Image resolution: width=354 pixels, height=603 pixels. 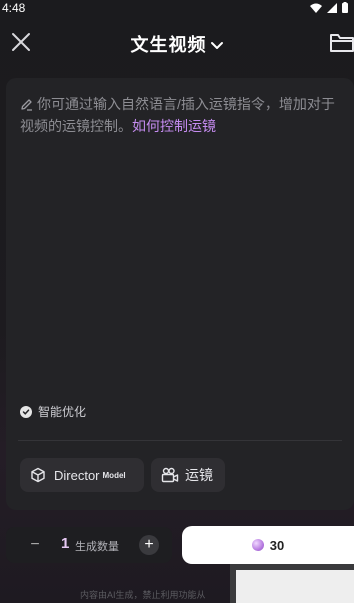 I want to click on battery-icon, so click(x=345, y=7).